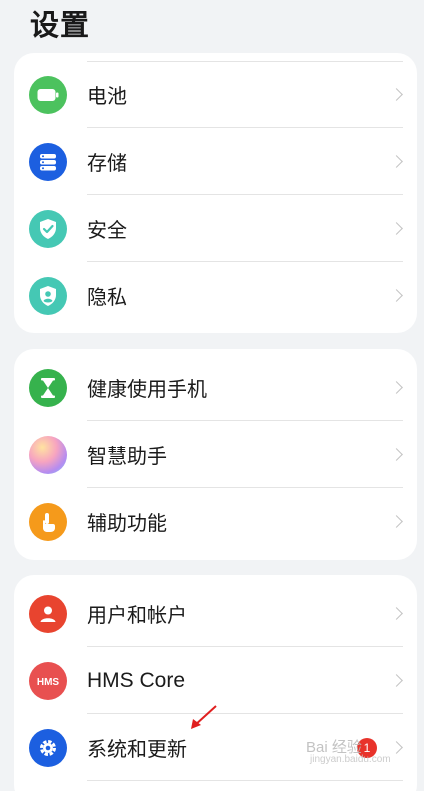  Describe the element at coordinates (107, 297) in the screenshot. I see `settings-item-label: 隐私` at that location.